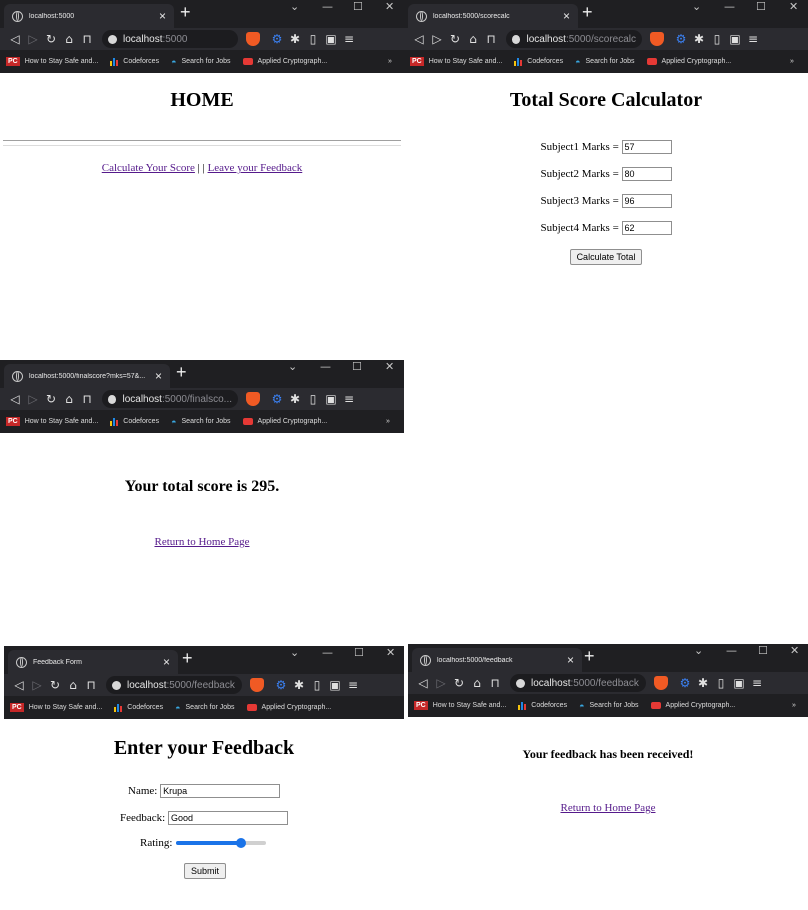  Describe the element at coordinates (574, 39) in the screenshot. I see `address-bar: localhost:5000/scorecalc` at that location.